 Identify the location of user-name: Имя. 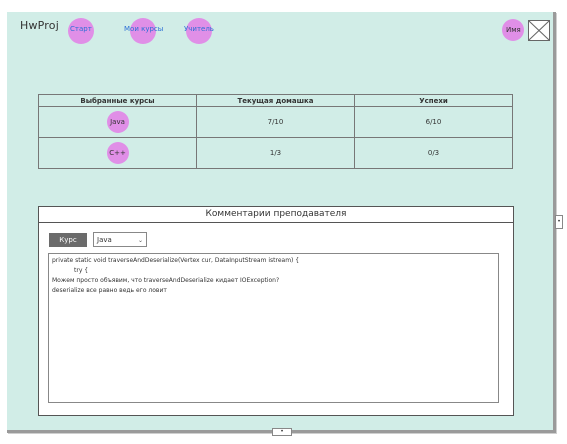
(513, 30).